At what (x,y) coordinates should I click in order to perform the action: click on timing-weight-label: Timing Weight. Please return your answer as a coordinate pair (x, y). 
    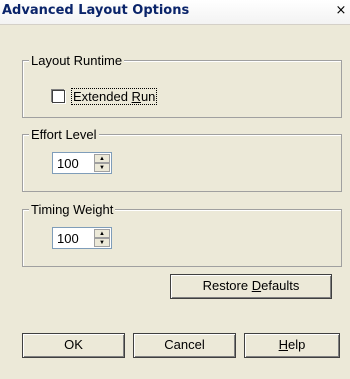
    Looking at the image, I should click on (72, 209).